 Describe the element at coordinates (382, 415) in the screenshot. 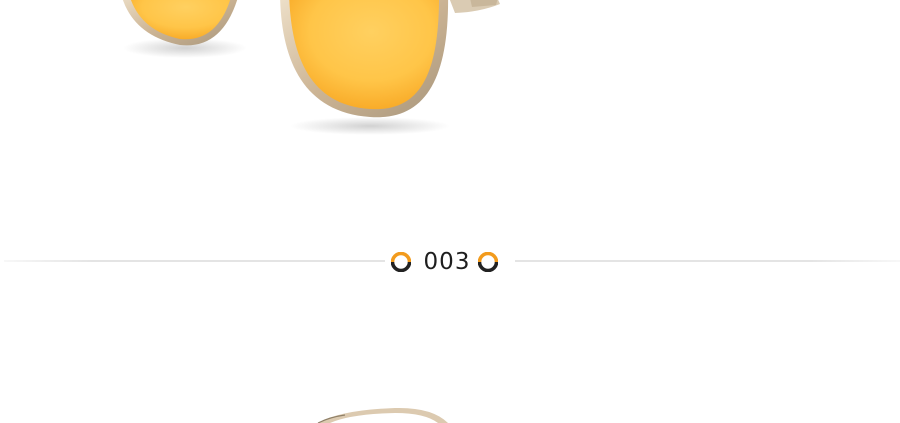

I see `next-product-frame-top` at that location.